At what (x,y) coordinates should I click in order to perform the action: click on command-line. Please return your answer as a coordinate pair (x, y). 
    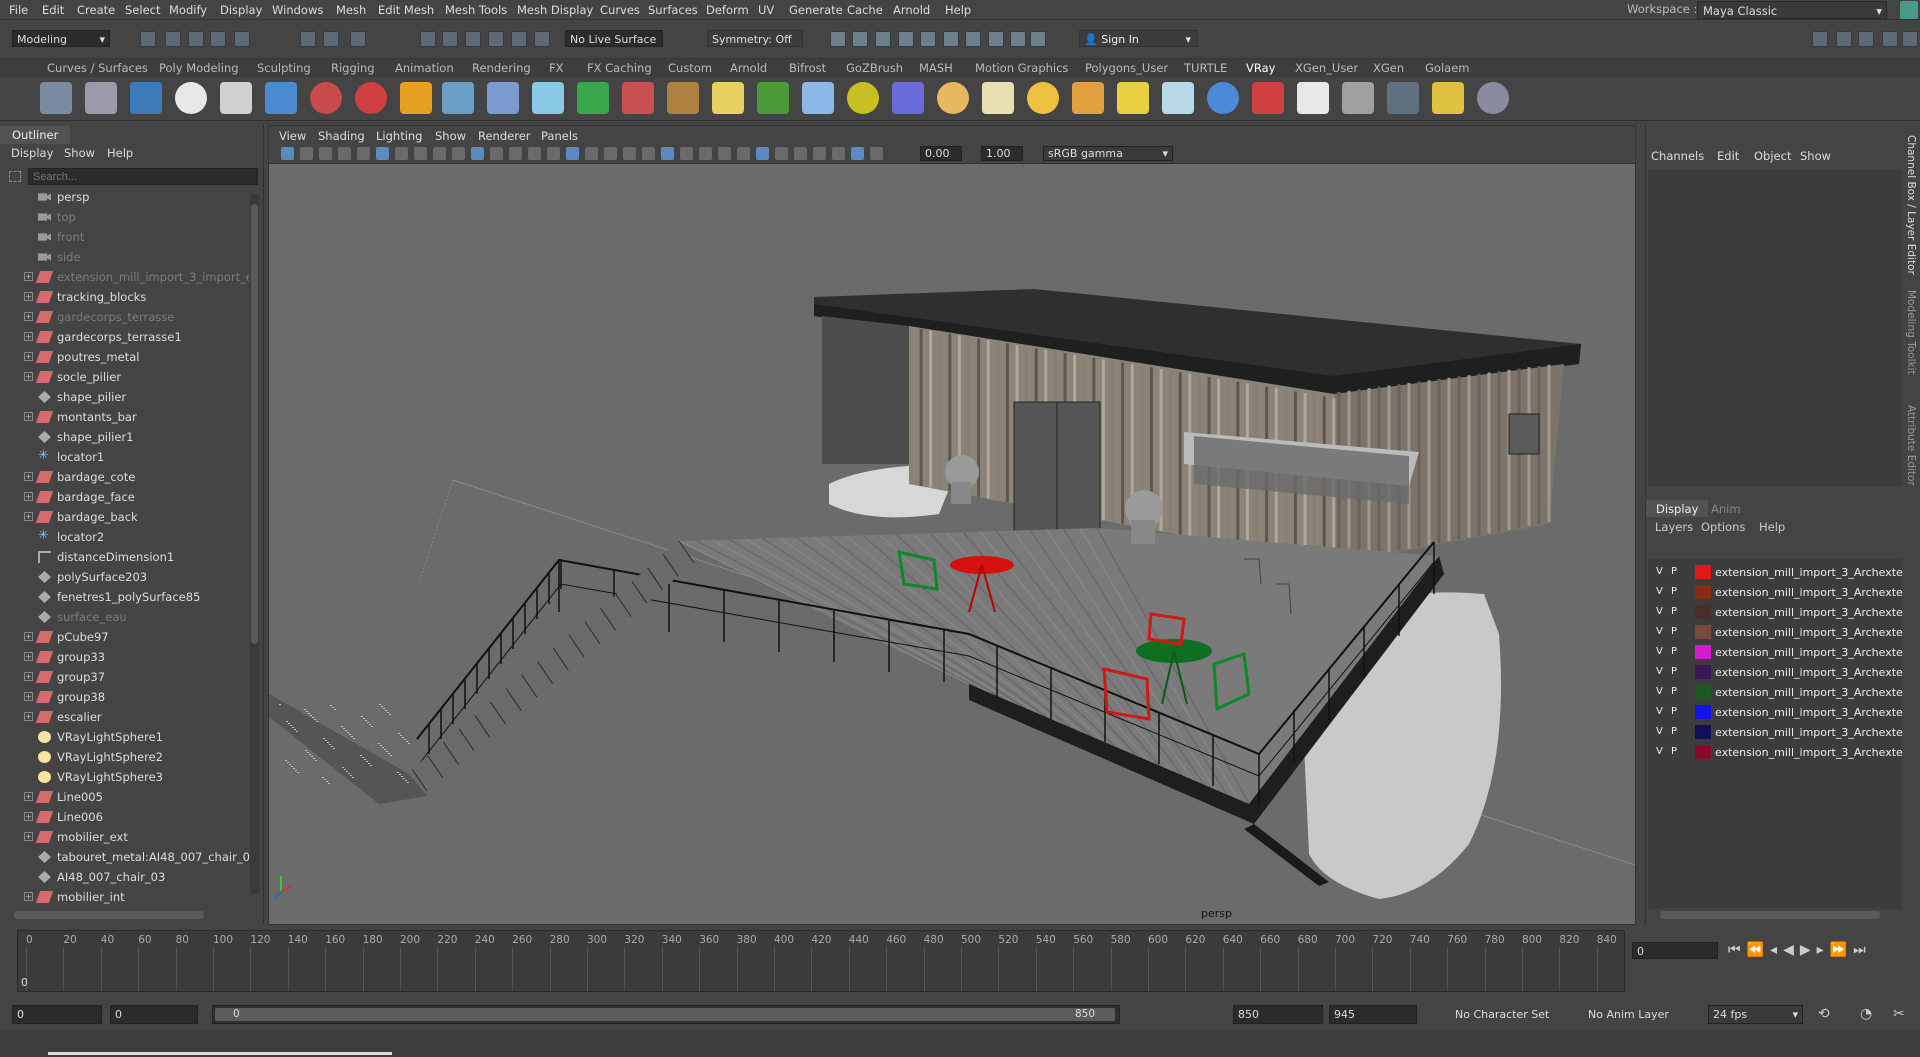
    Looking at the image, I should click on (960, 1043).